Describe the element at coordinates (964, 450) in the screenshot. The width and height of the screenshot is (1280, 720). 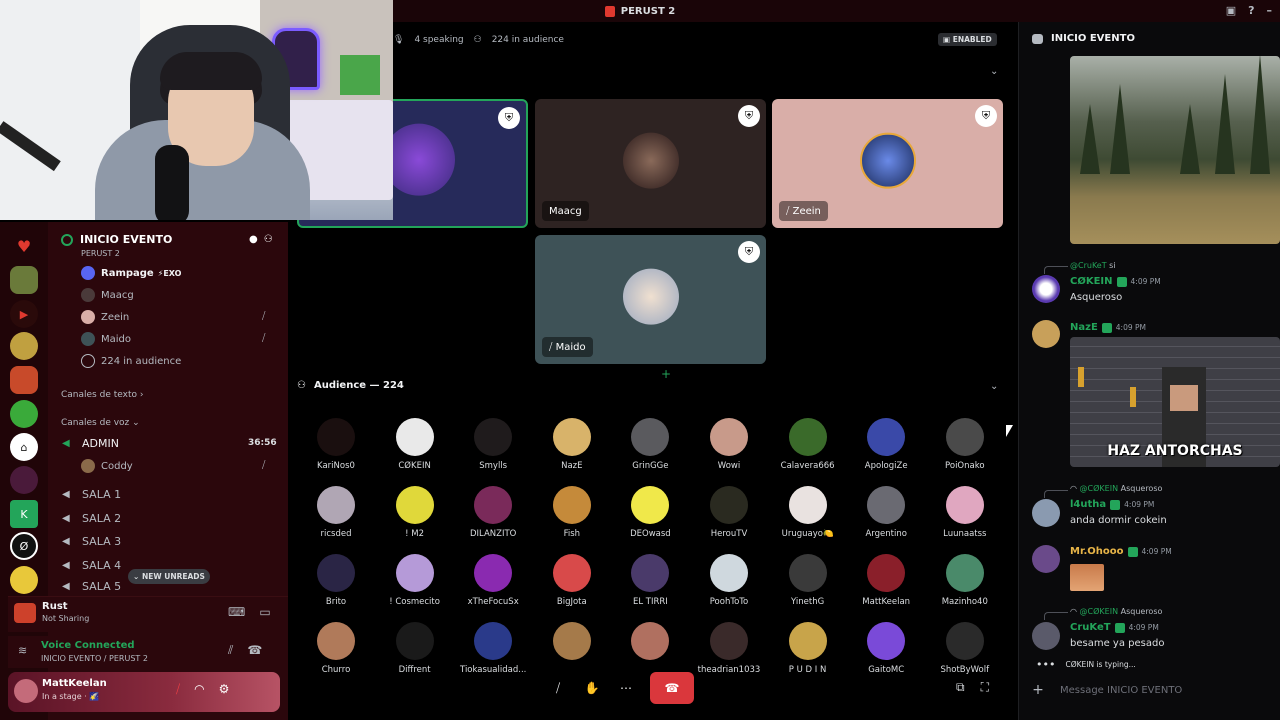
I see `audience-member: PoiOnako` at that location.